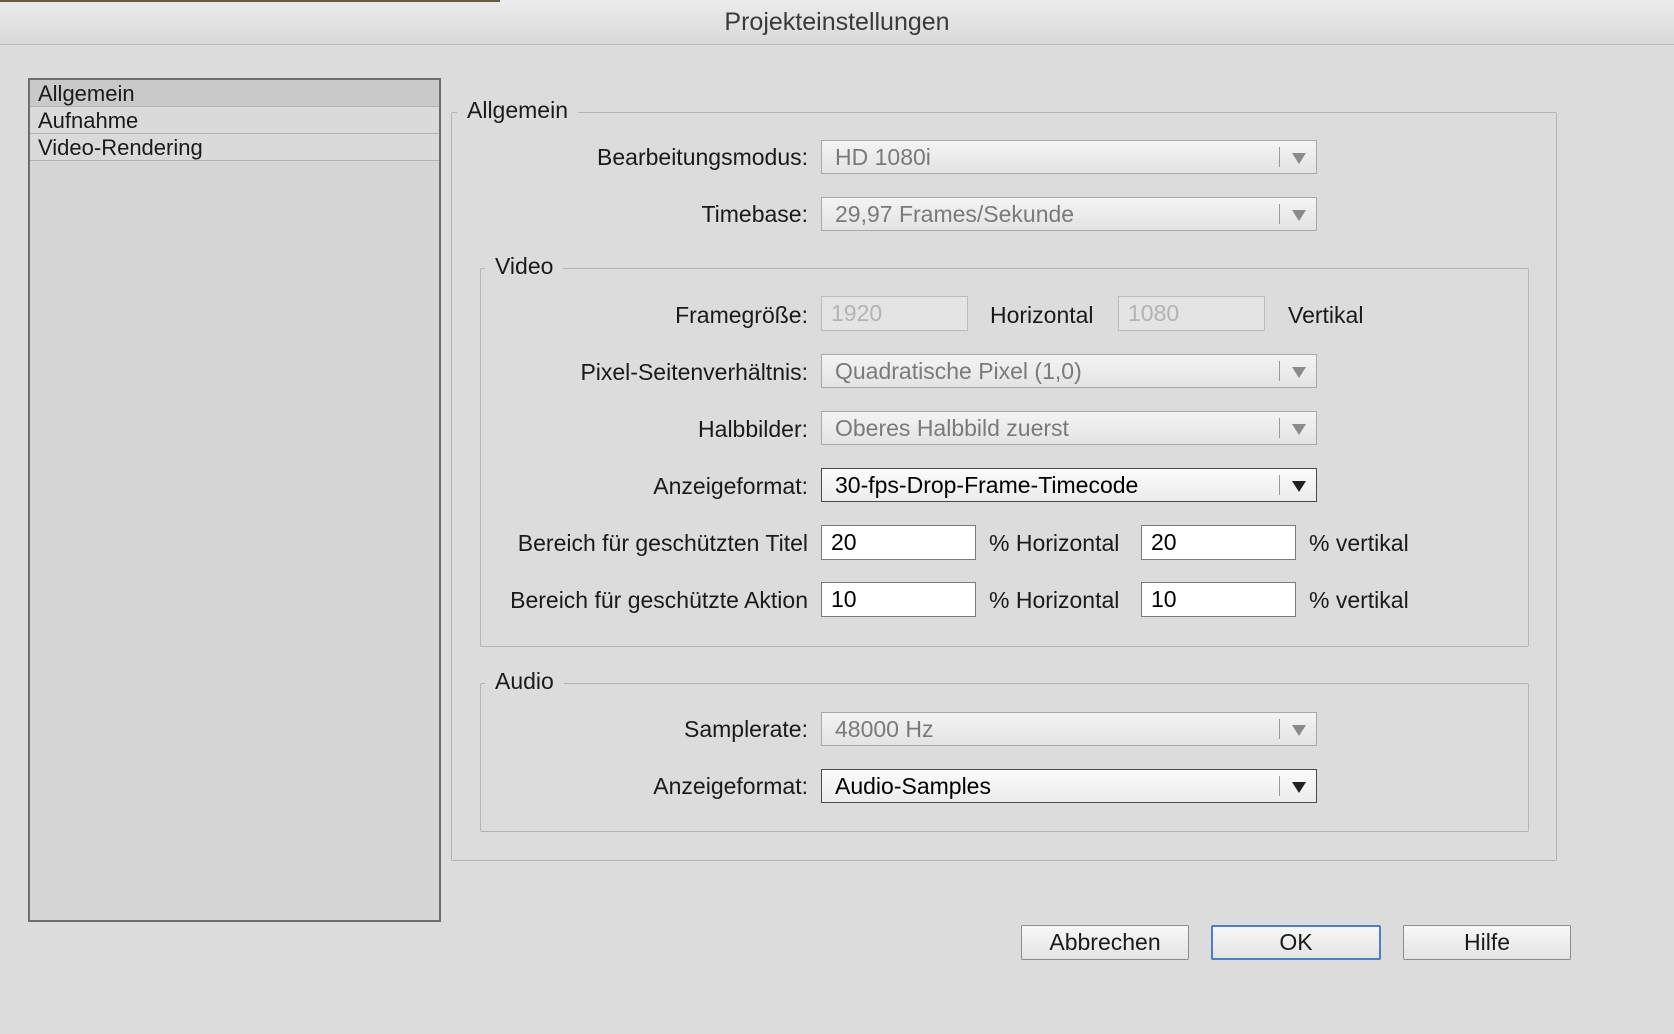 This screenshot has height=1034, width=1674. Describe the element at coordinates (898, 599) in the screenshot. I see `action-safe-horizontal-field: 10` at that location.